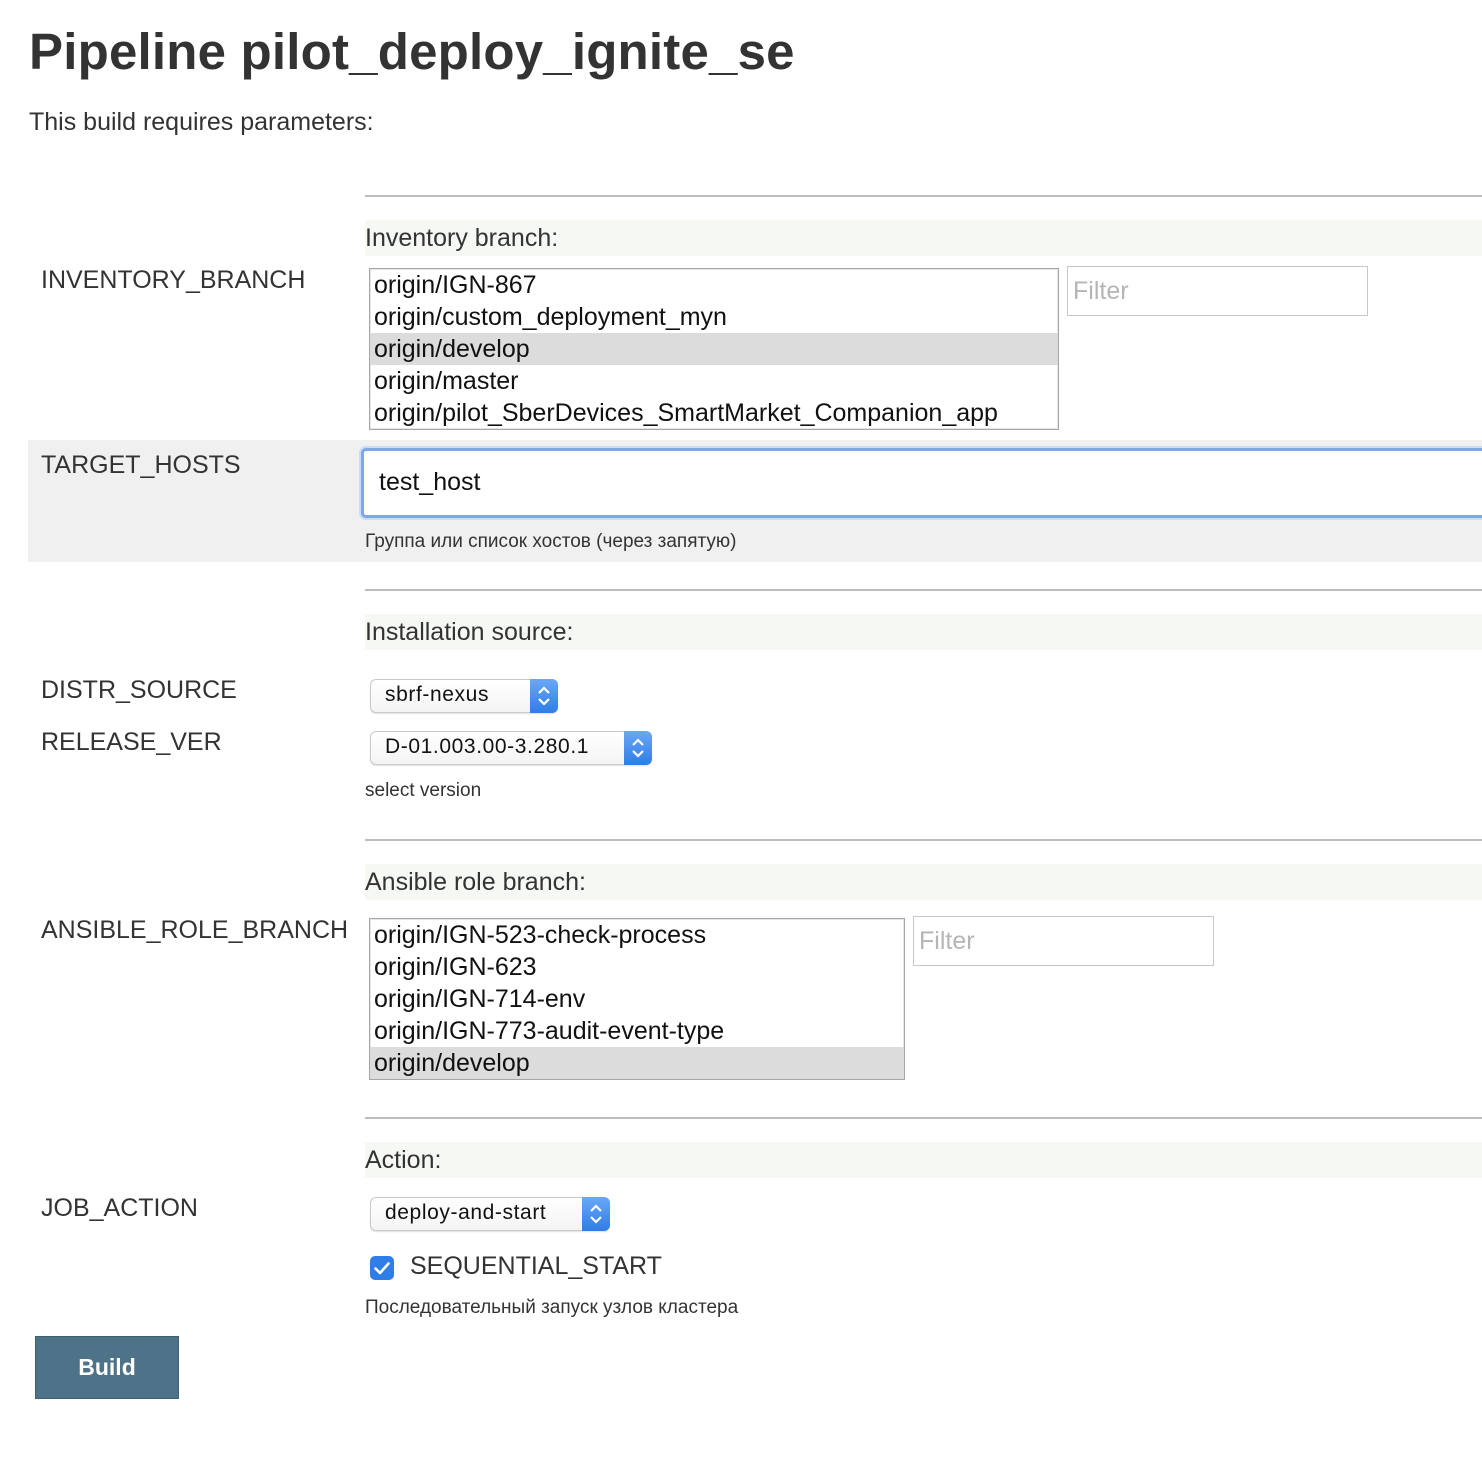 This screenshot has height=1476, width=1482. What do you see at coordinates (637, 1031) in the screenshot?
I see `list-option: origin/IGN-773-audit-event-type` at bounding box center [637, 1031].